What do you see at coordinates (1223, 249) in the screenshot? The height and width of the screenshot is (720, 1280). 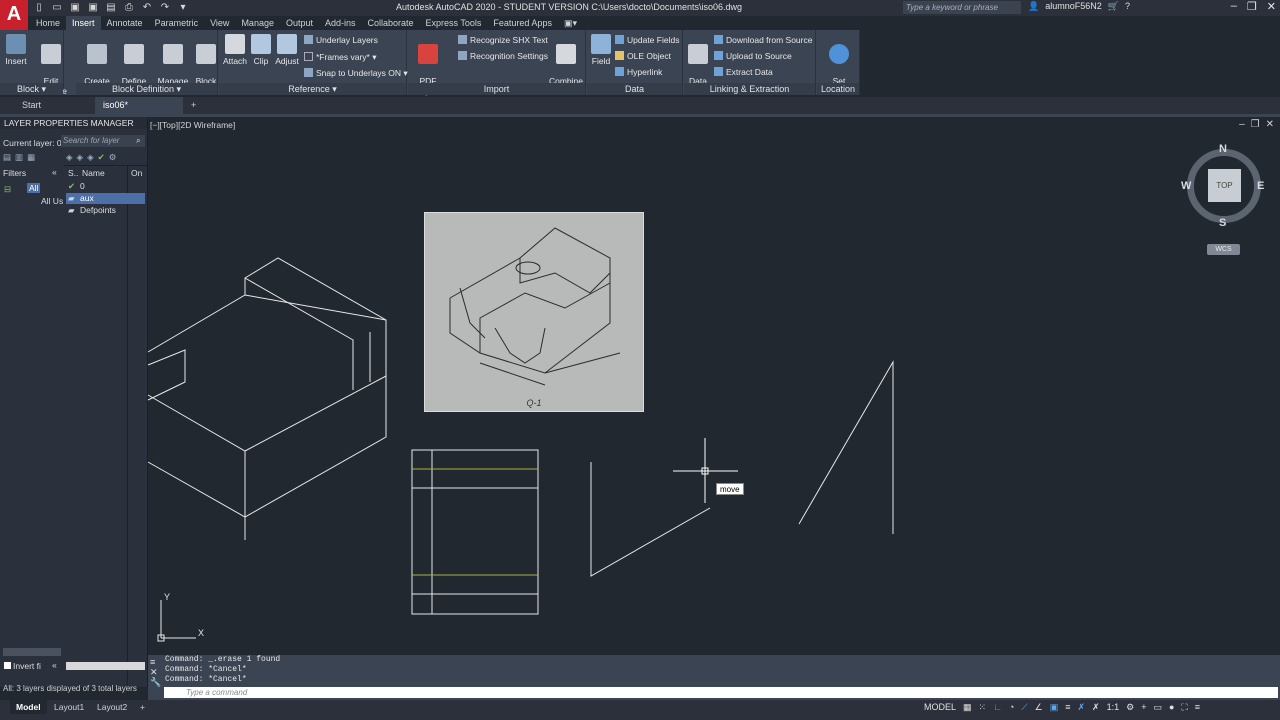 I see `wcs-menu: WCS` at bounding box center [1223, 249].